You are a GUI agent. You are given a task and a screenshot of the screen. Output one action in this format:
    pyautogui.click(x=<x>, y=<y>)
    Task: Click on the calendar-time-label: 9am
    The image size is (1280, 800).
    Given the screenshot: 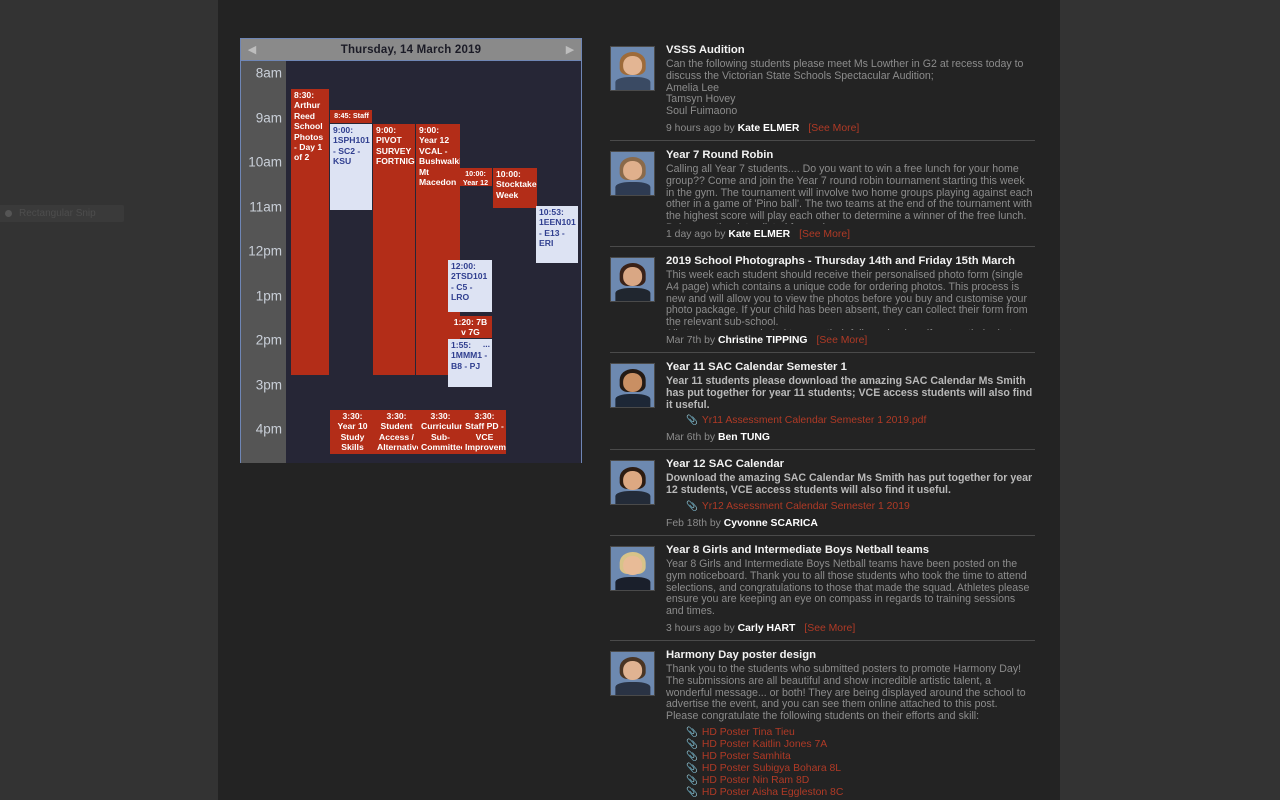 What is the action you would take?
    pyautogui.click(x=268, y=117)
    